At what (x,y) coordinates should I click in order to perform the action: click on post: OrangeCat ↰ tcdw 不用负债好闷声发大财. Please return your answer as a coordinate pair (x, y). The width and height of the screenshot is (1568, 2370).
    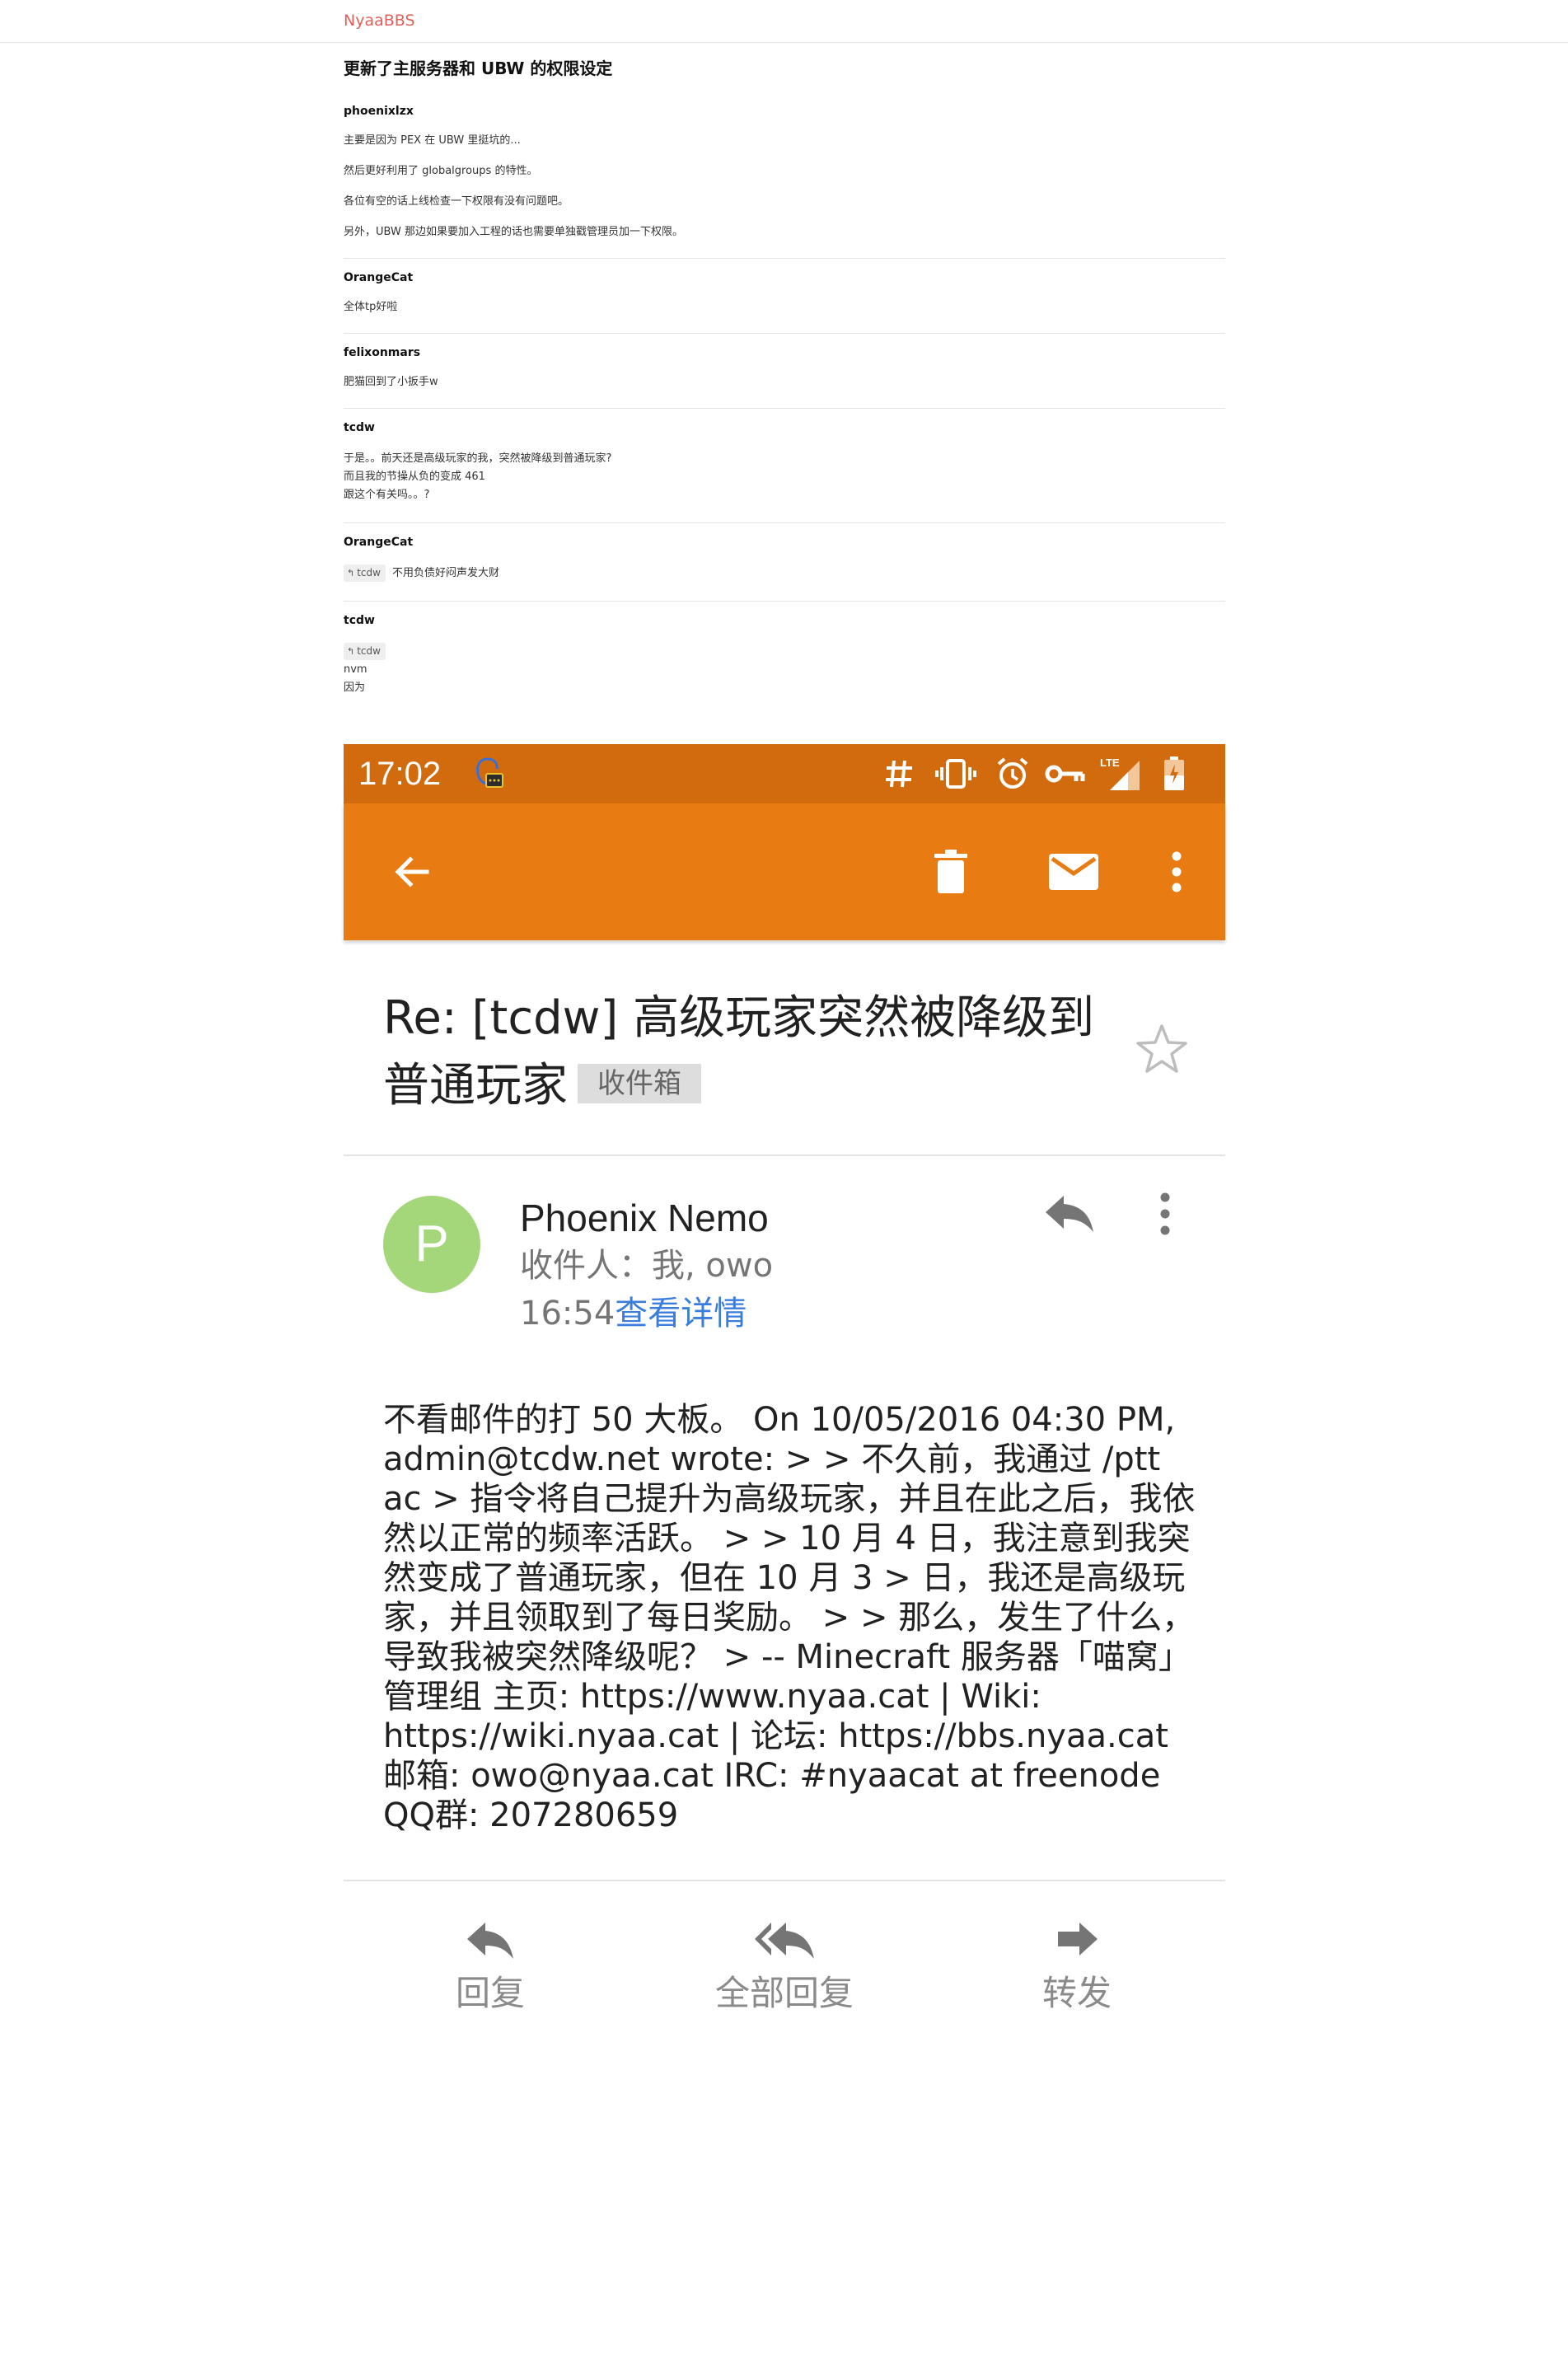
    Looking at the image, I should click on (785, 563).